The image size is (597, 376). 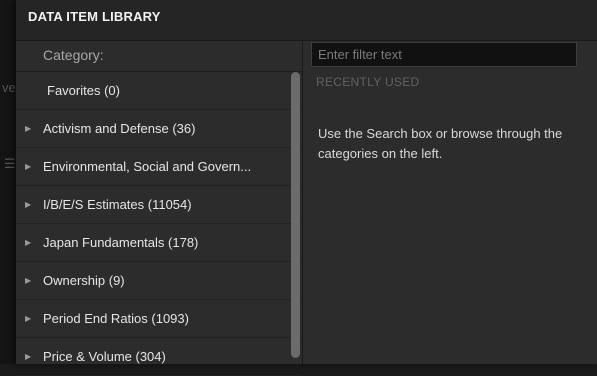 What do you see at coordinates (159, 91) in the screenshot?
I see `category-item-favorites: Favorites (0)` at bounding box center [159, 91].